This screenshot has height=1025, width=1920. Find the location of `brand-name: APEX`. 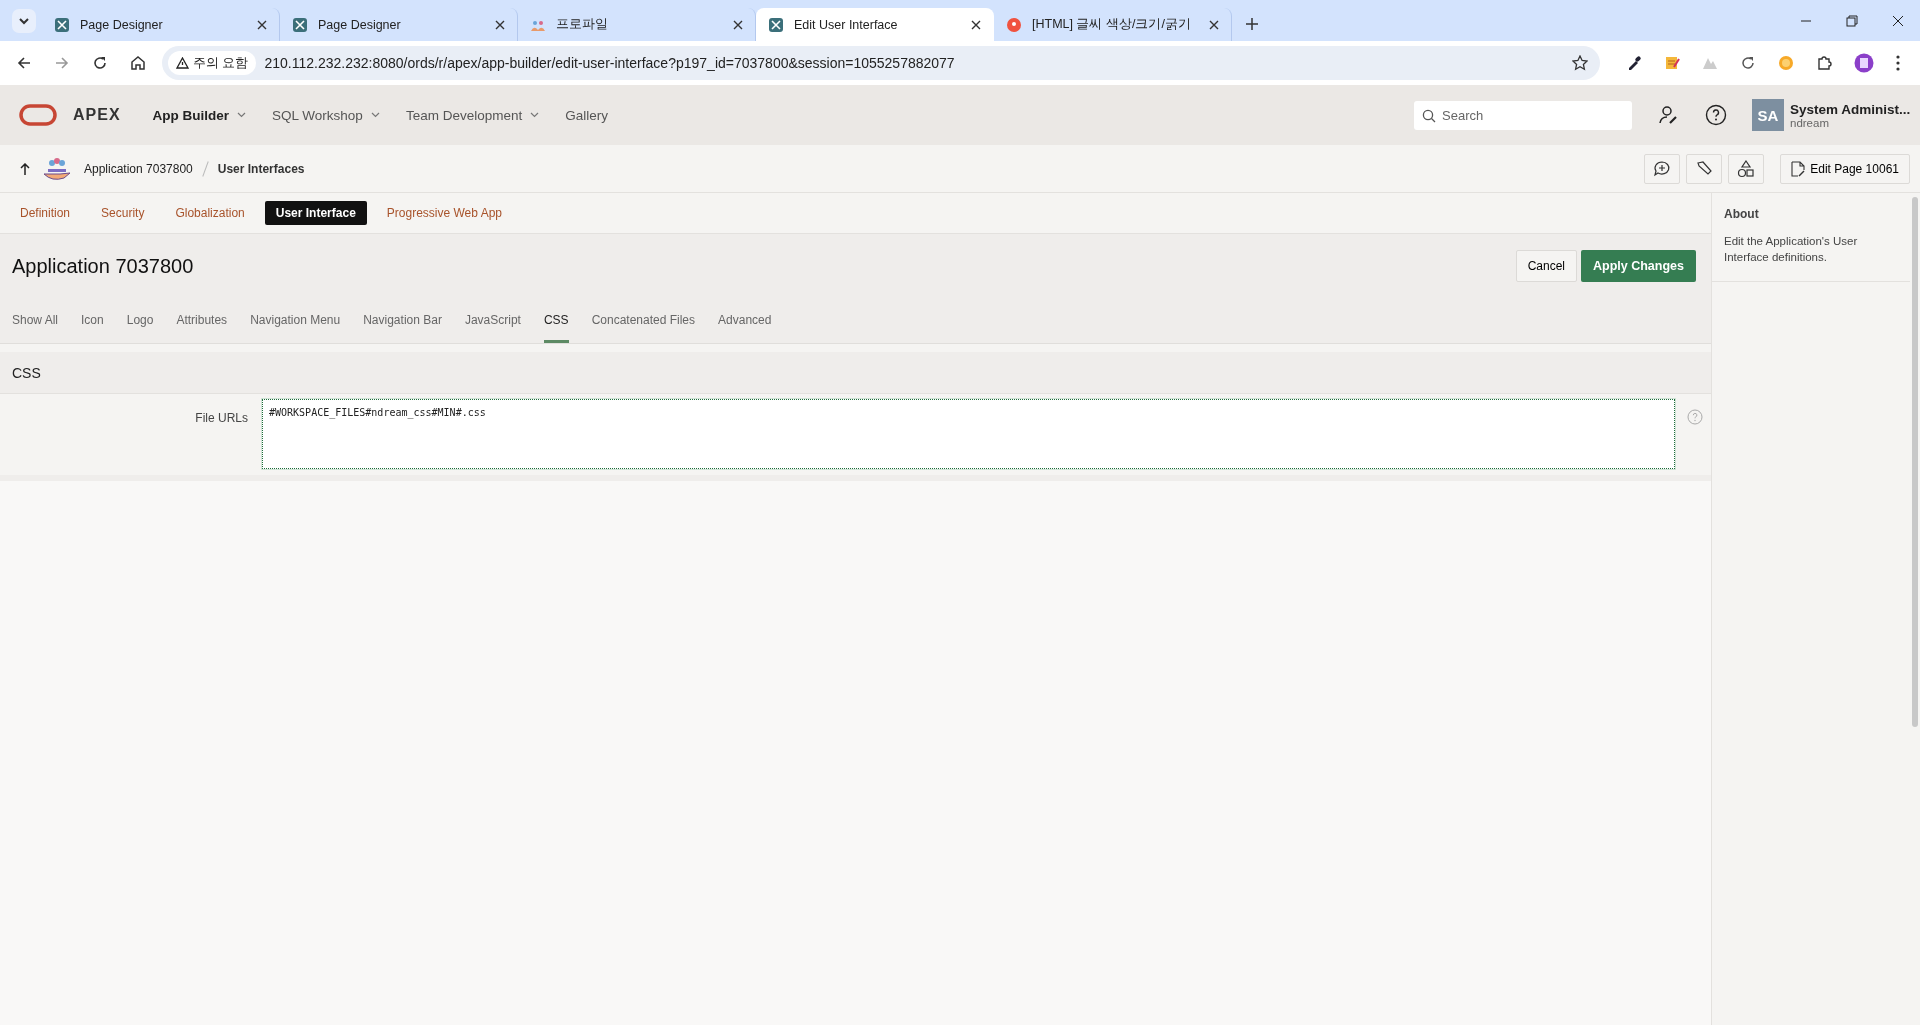

brand-name: APEX is located at coordinates (97, 115).